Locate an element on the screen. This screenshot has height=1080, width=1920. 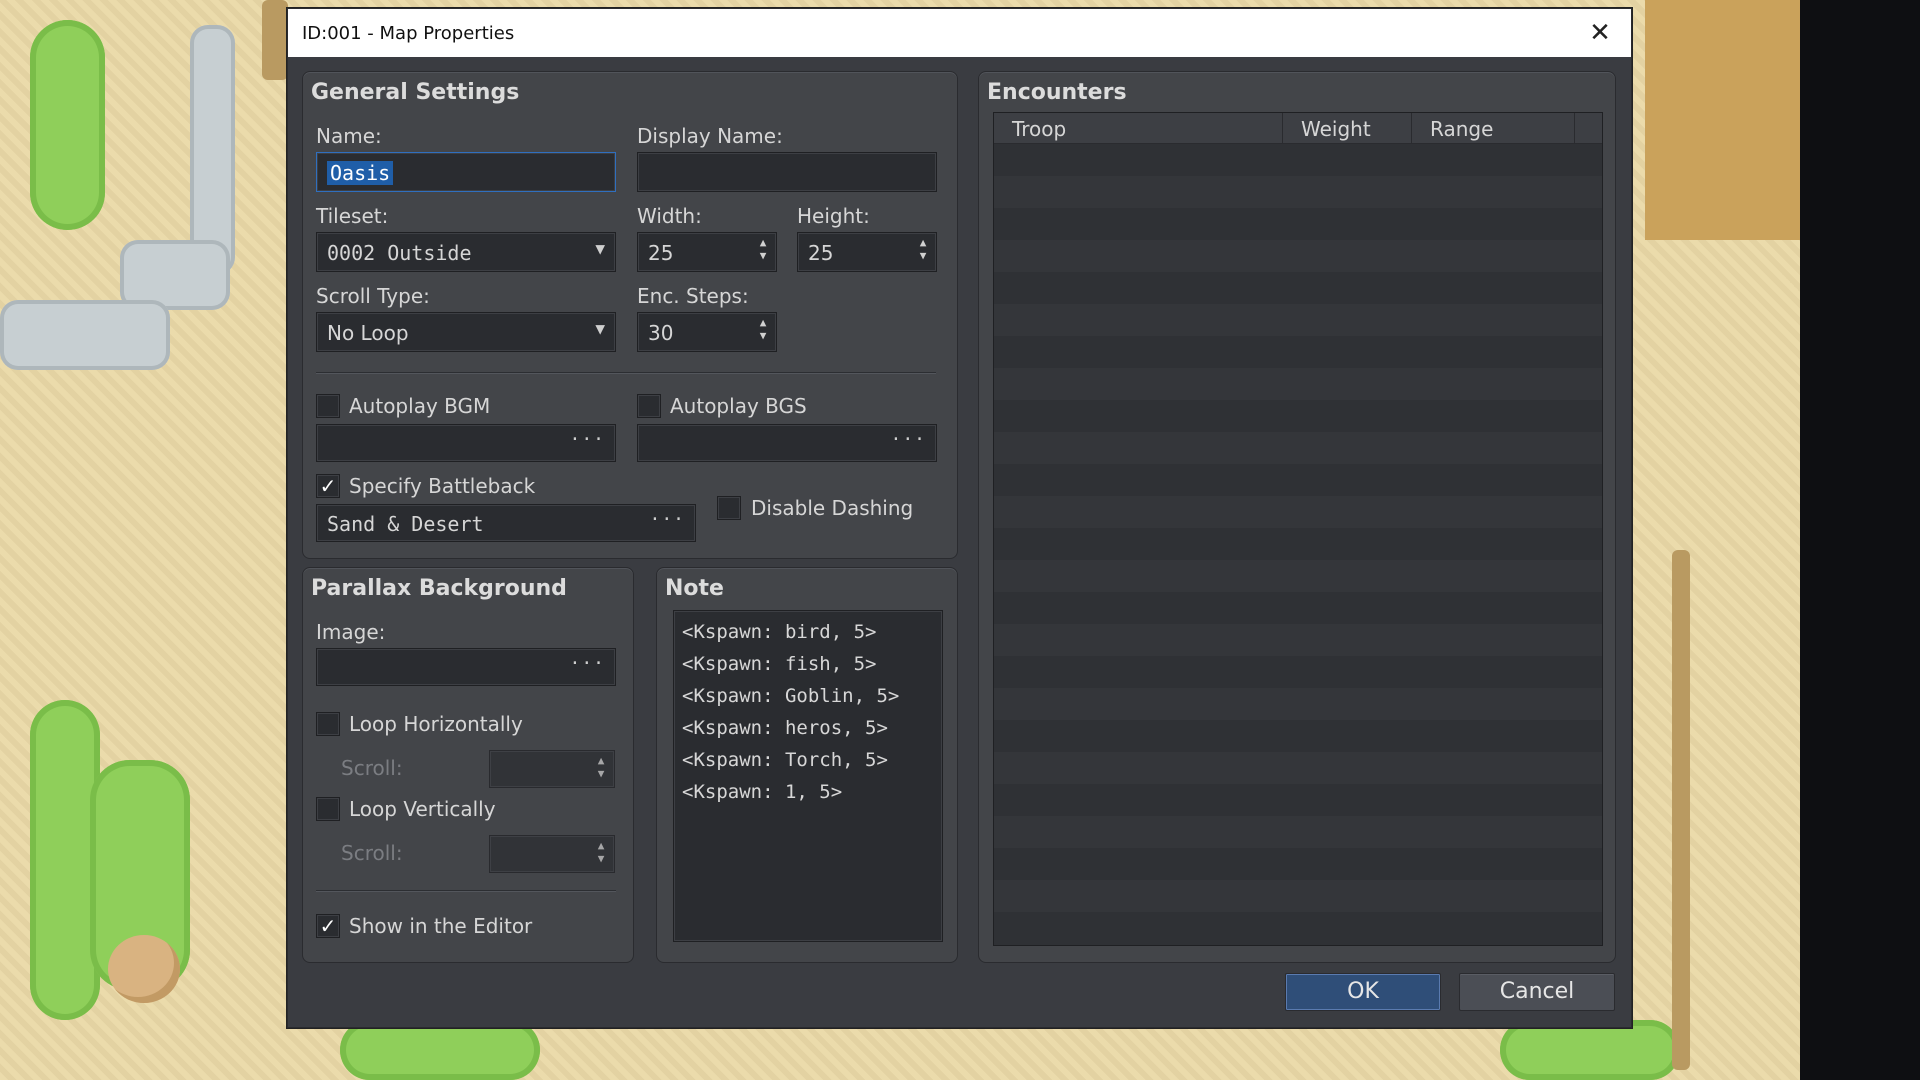
close-icon: ✕ is located at coordinates (1600, 33).